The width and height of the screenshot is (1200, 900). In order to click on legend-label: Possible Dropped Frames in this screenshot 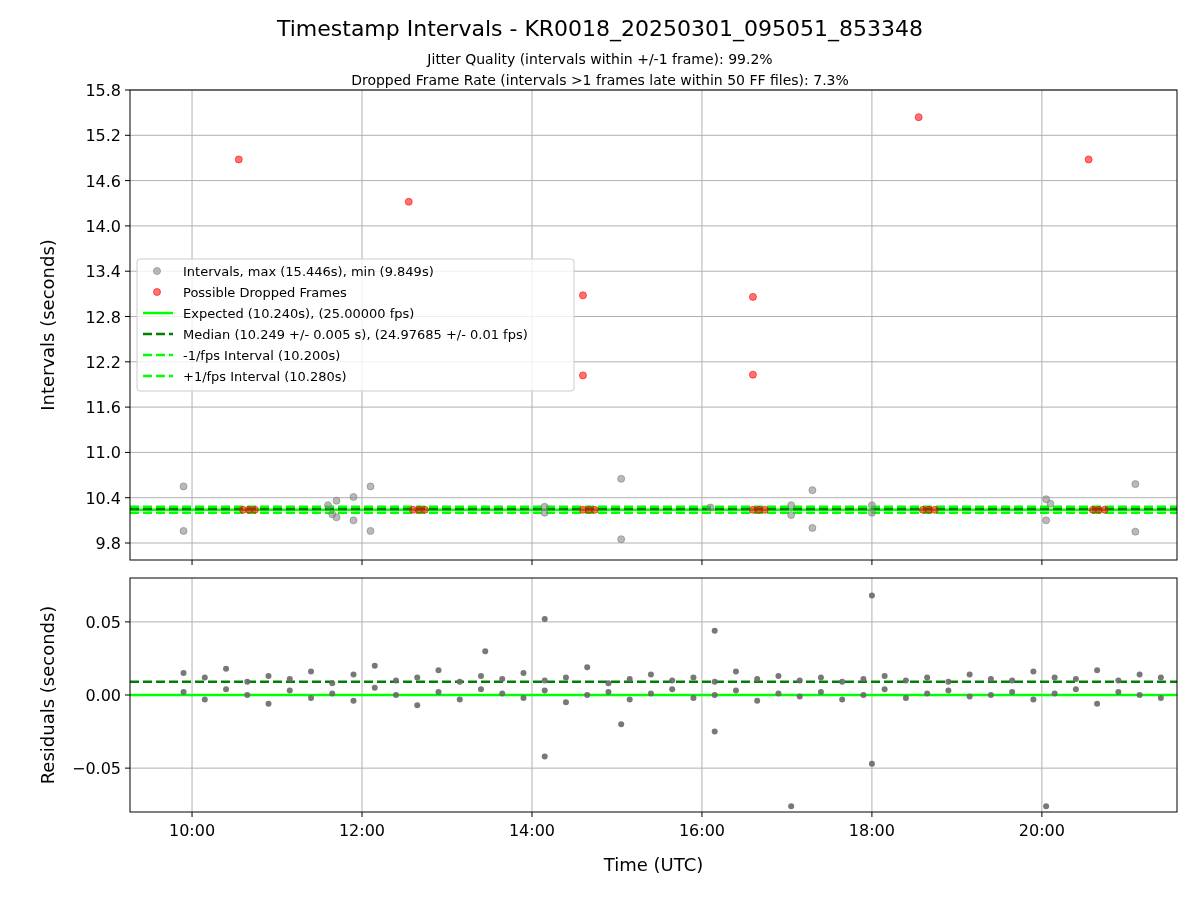, I will do `click(265, 292)`.